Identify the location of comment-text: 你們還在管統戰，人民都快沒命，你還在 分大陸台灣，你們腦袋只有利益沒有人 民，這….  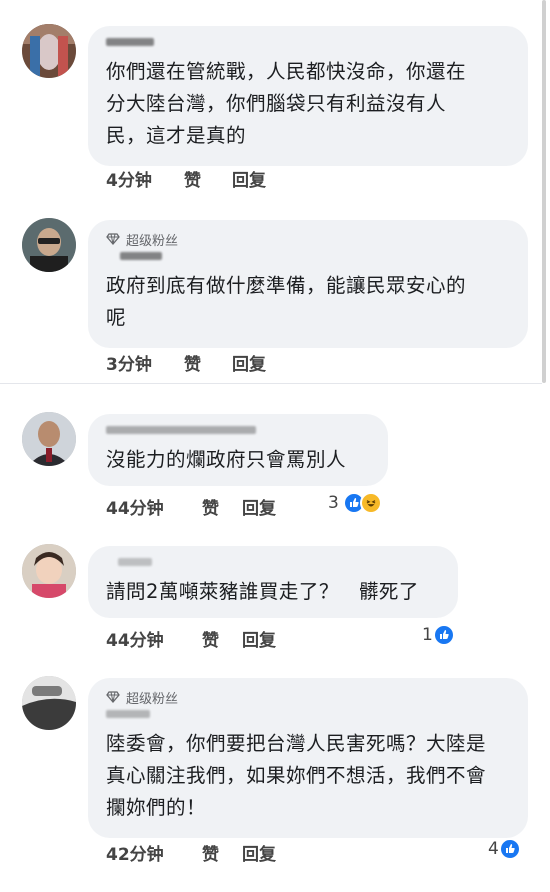
(286, 103).